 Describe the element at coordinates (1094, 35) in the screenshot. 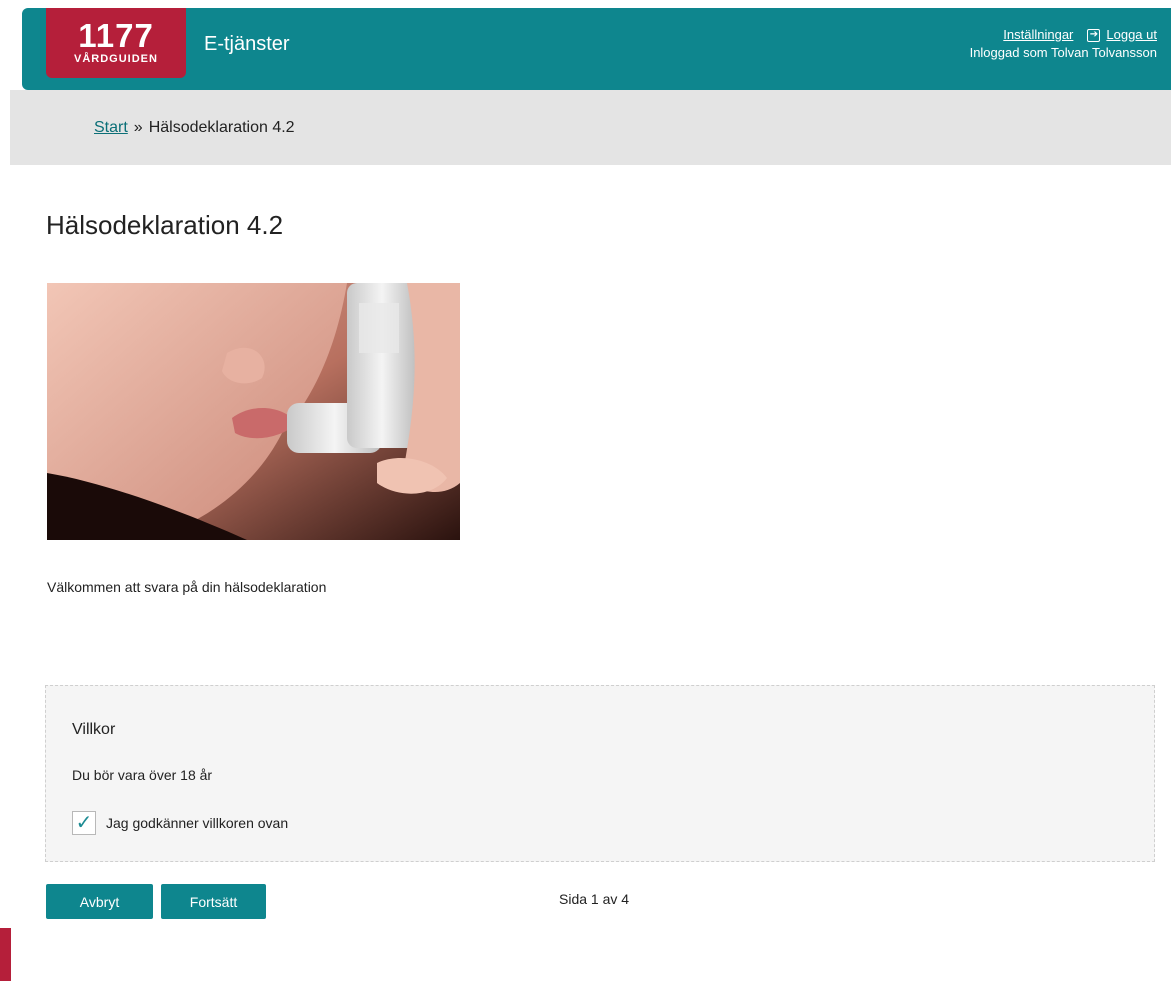

I see `logout-icon: ➔` at that location.